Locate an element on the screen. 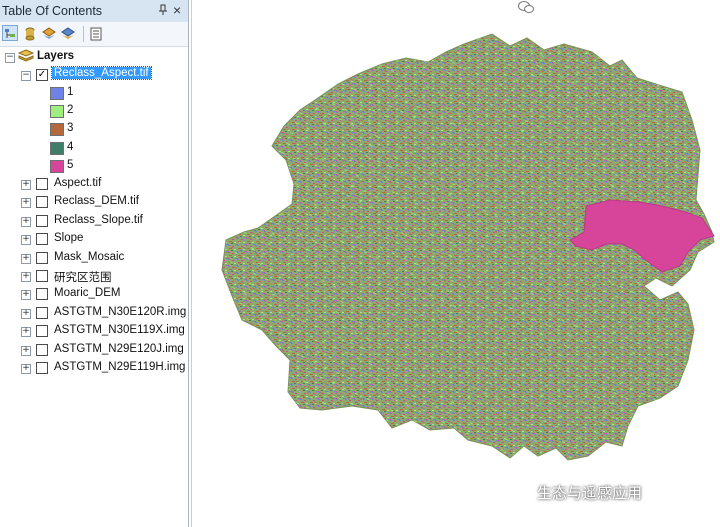 The image size is (720, 527). layer-item: + ASTGTM_N30E119X.img is located at coordinates (94, 331).